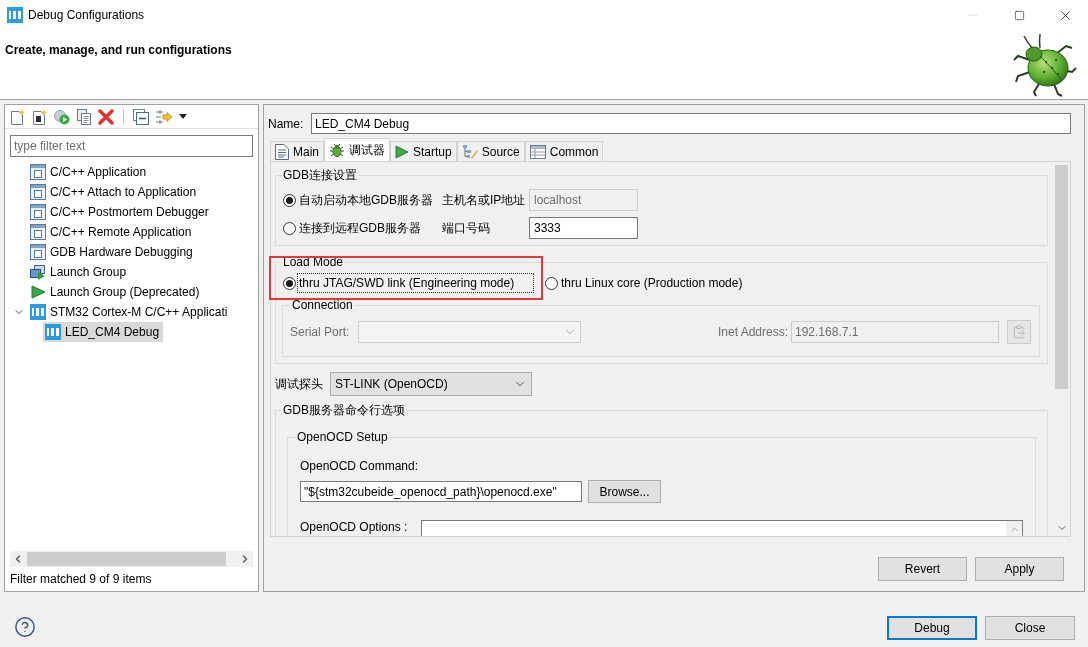 Image resolution: width=1088 pixels, height=647 pixels. I want to click on filter-field: type filter text, so click(131, 146).